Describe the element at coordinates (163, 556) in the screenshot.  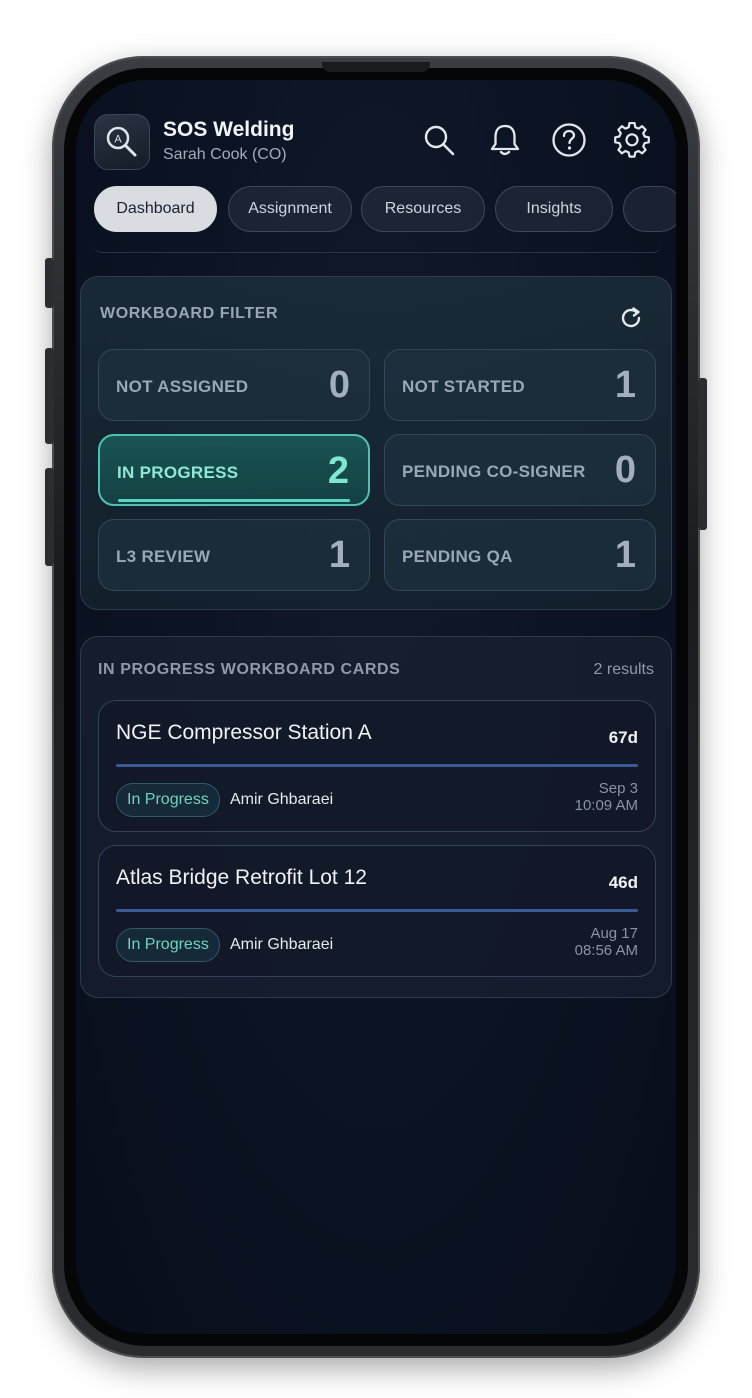
I see `tile-label: L3 REVIEW` at that location.